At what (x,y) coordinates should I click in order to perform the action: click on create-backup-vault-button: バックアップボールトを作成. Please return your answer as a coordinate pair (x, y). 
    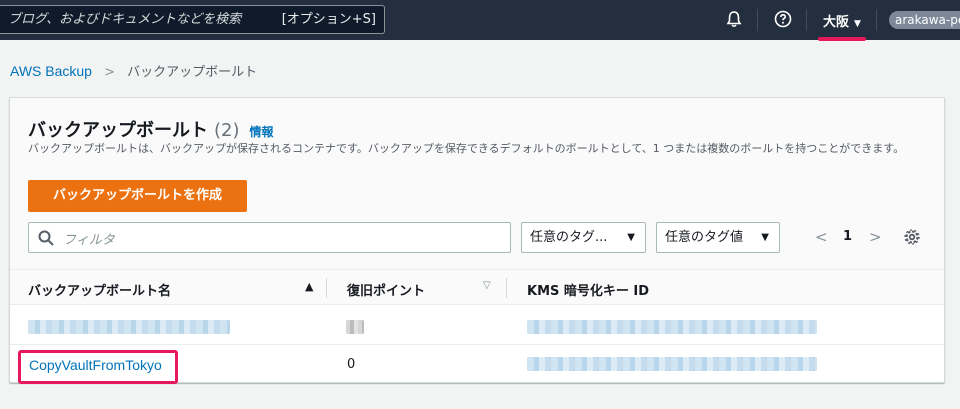
    Looking at the image, I should click on (137, 196).